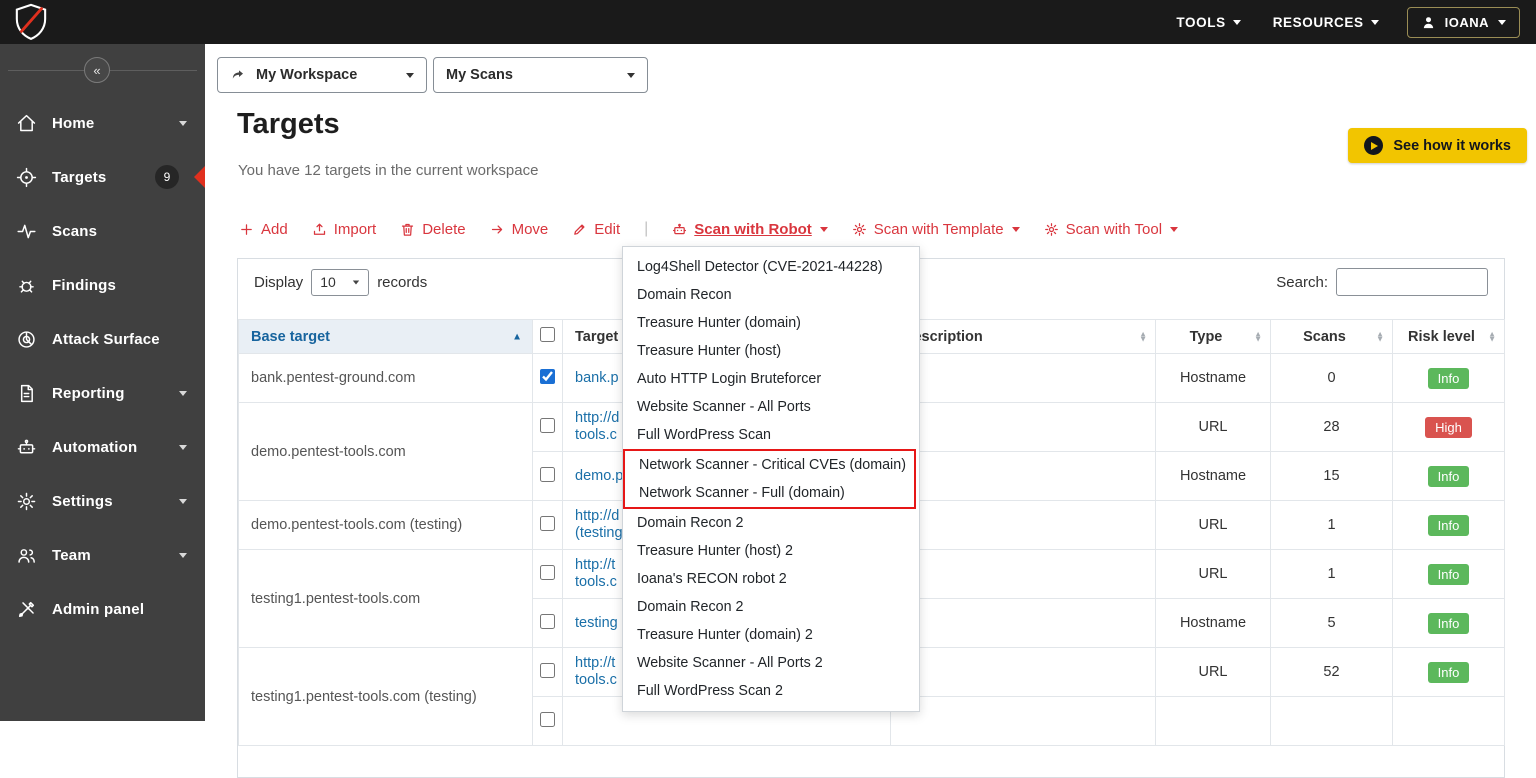 This screenshot has height=778, width=1536. What do you see at coordinates (97, 70) in the screenshot?
I see `collapse-sidebar-button: «` at bounding box center [97, 70].